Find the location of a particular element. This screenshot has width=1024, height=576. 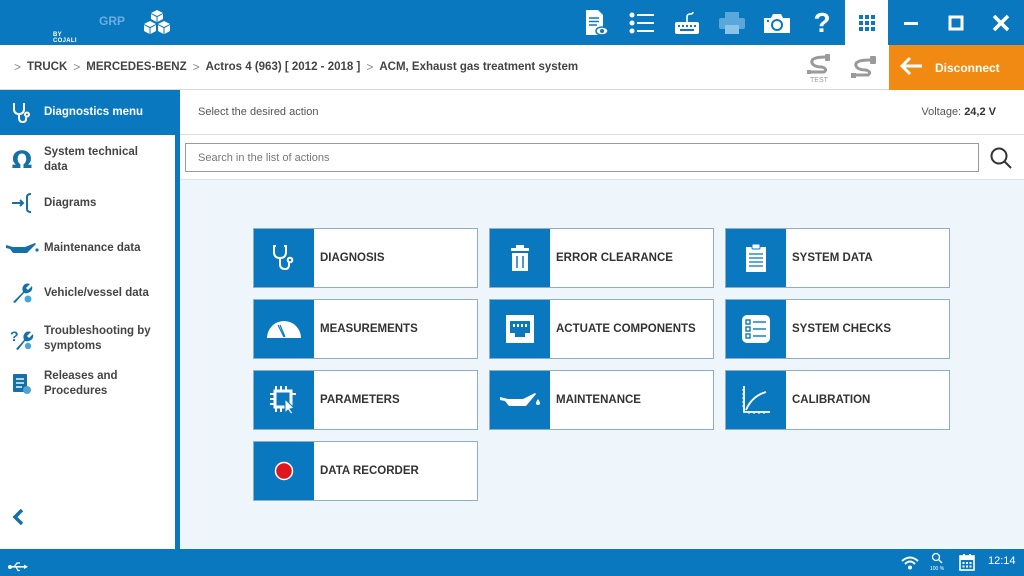

sidebar-item-releases-procedures: Releases and Procedures is located at coordinates (87, 384).